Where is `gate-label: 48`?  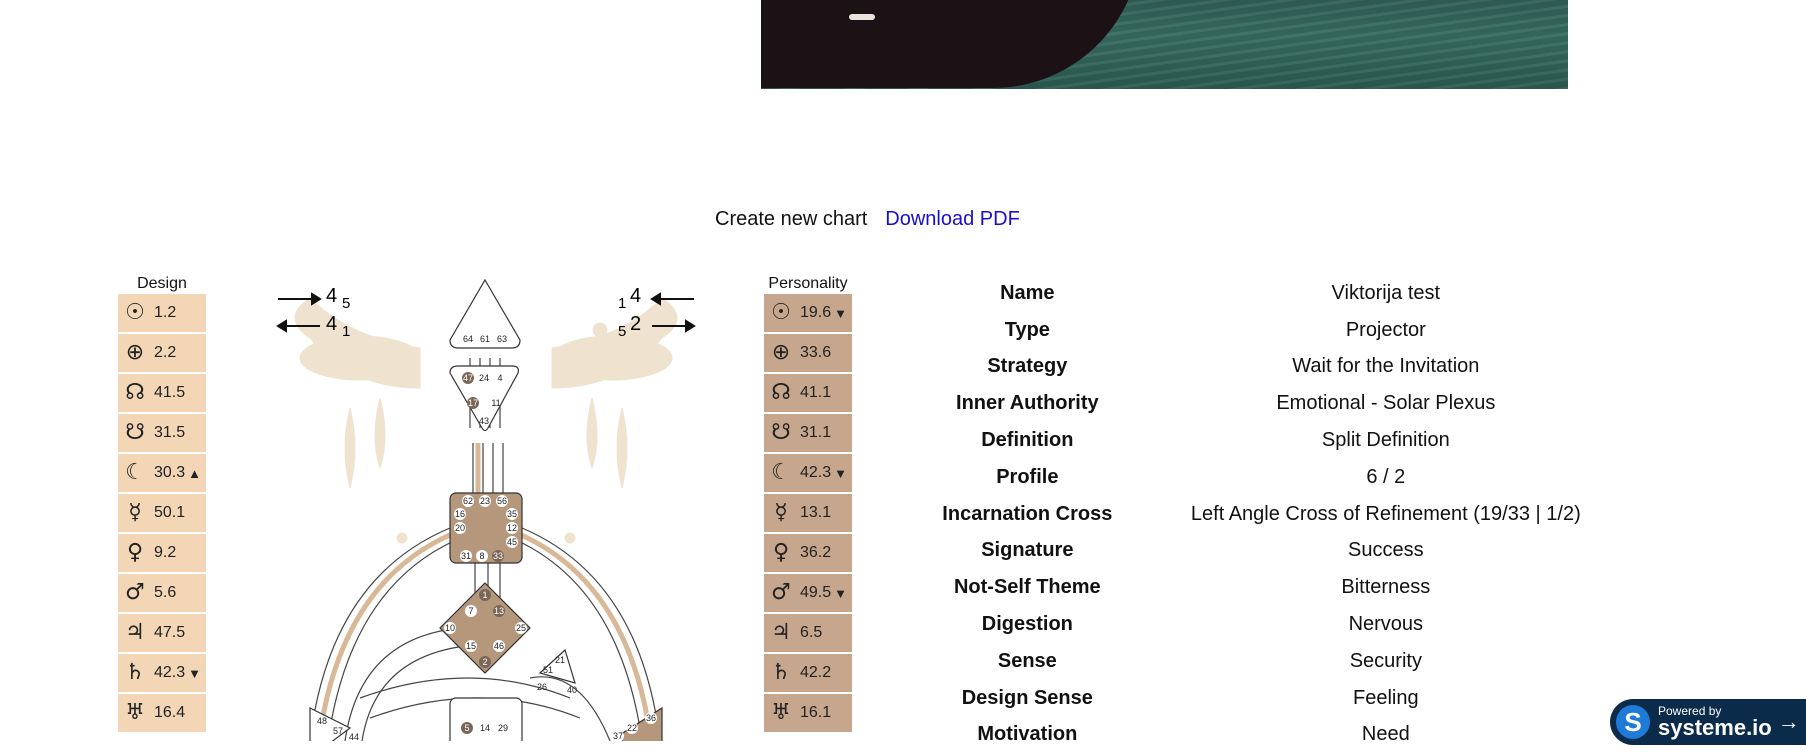 gate-label: 48 is located at coordinates (322, 721).